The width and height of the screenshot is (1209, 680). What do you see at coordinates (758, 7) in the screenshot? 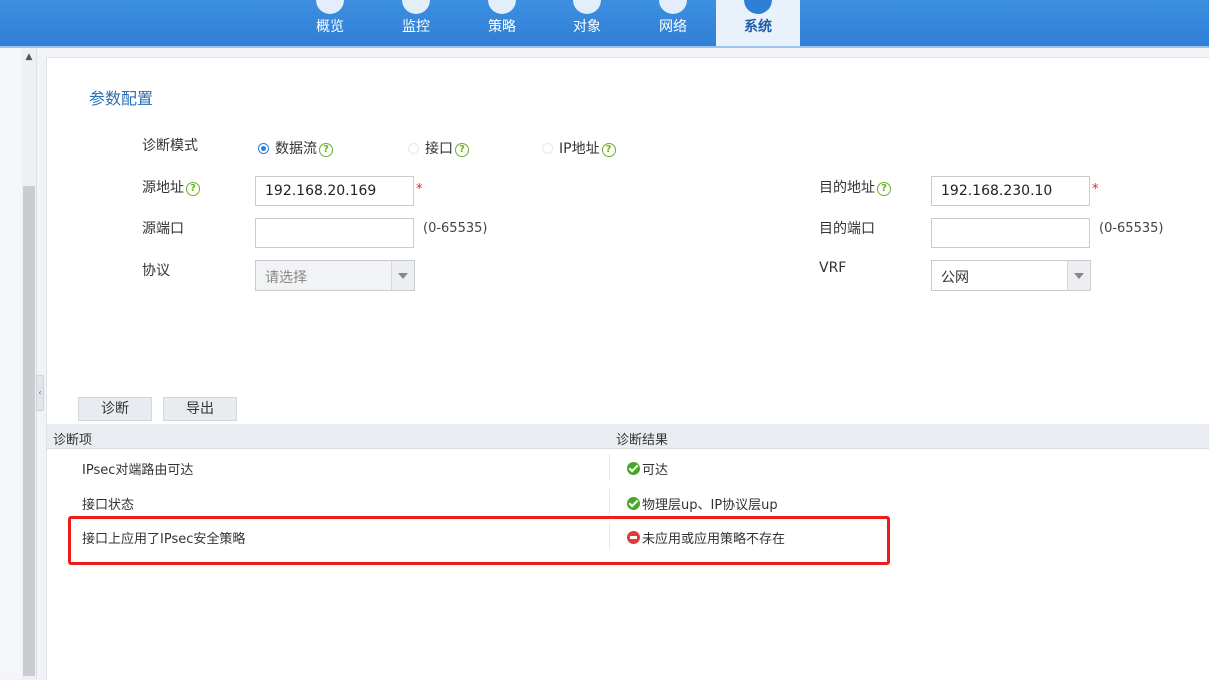
I see `system-icon` at bounding box center [758, 7].